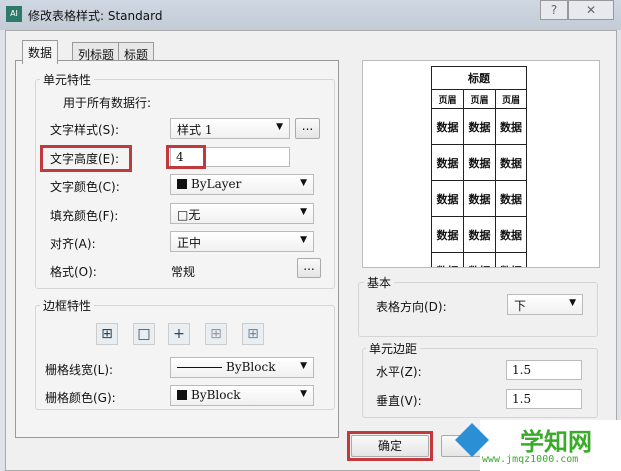 This screenshot has height=471, width=621. Describe the element at coordinates (85, 187) in the screenshot. I see `text-color-label: 文字颜色(C):` at that location.